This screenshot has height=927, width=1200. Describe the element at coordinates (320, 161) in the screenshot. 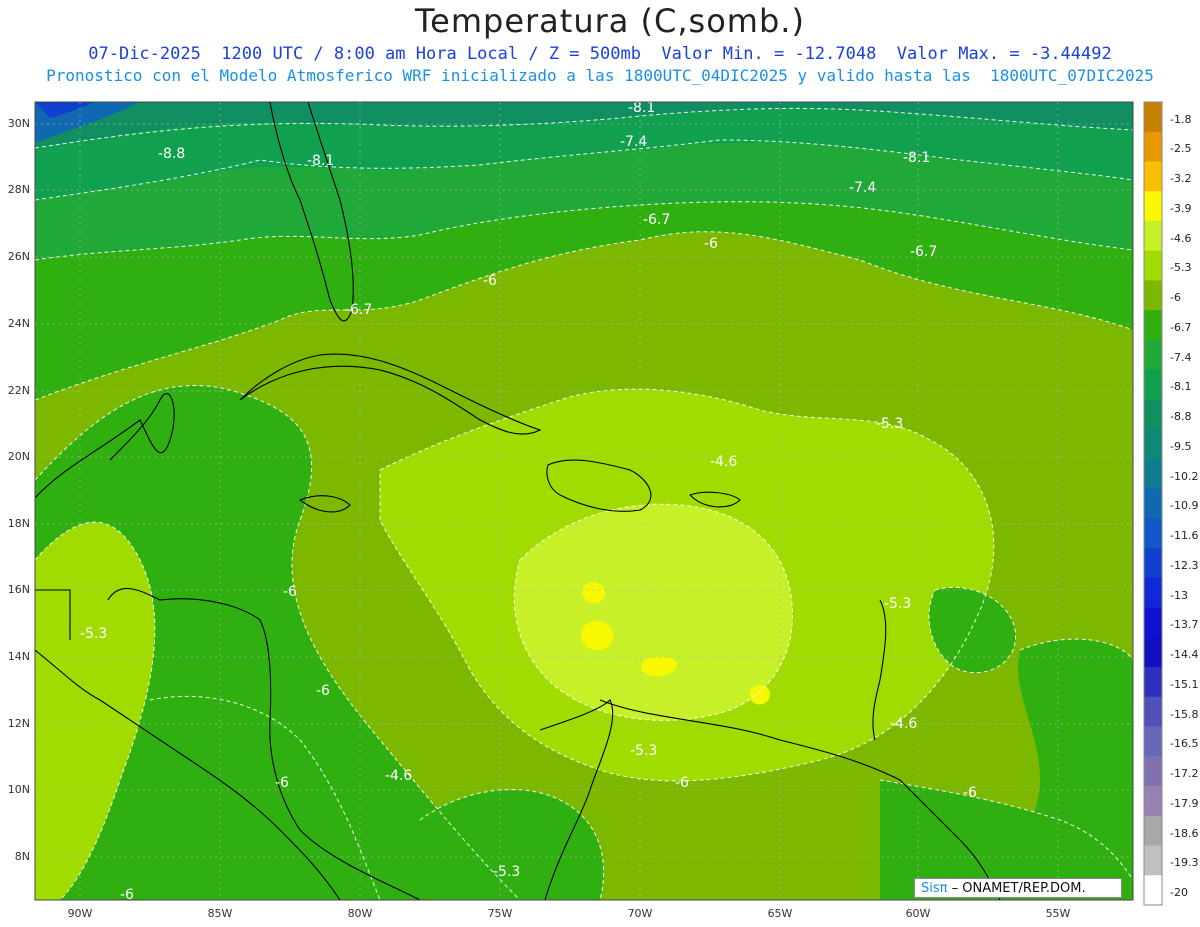

I see `contour-label: -8.1` at that location.